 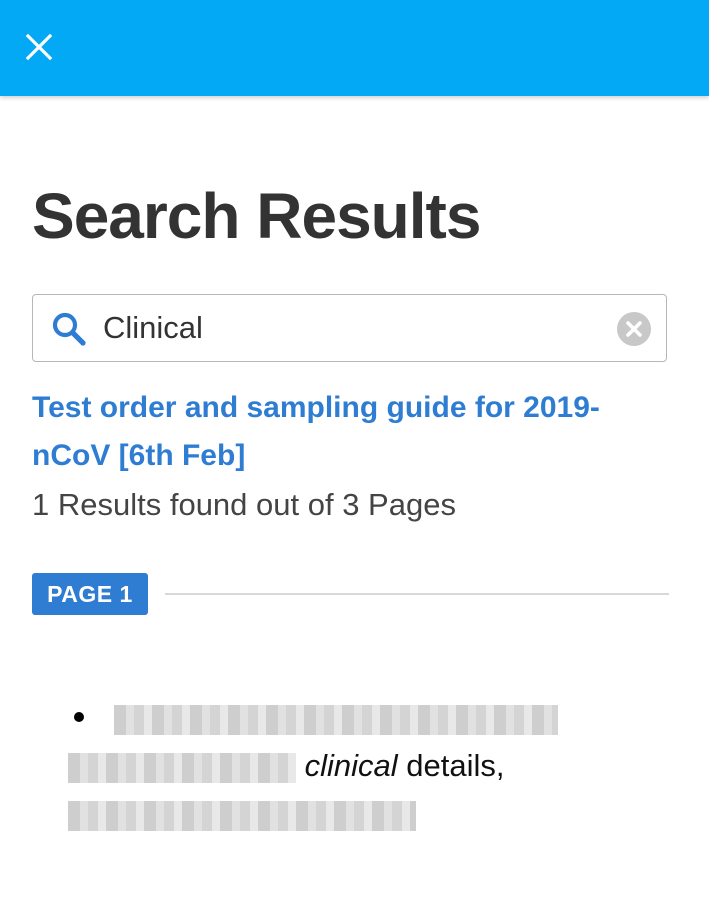 I want to click on page-title: Search Results, so click(x=256, y=216).